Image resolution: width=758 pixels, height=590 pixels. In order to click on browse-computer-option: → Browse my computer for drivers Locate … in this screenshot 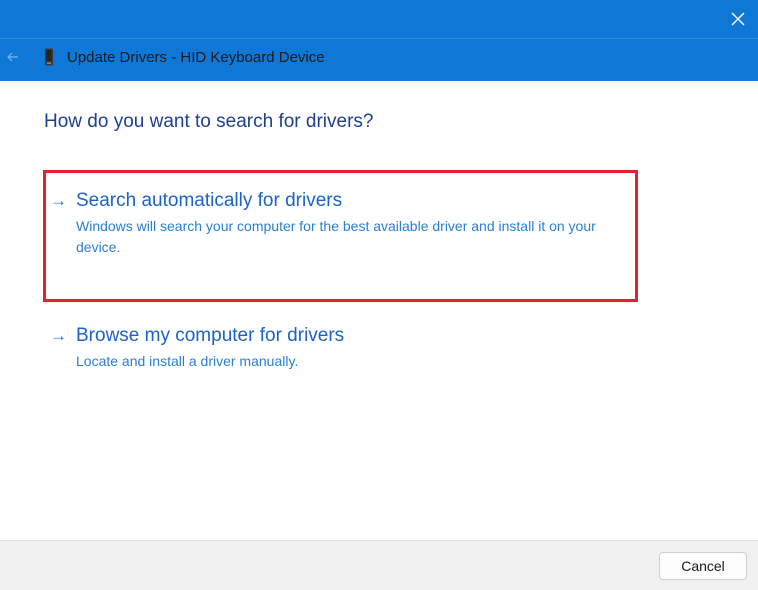, I will do `click(343, 350)`.